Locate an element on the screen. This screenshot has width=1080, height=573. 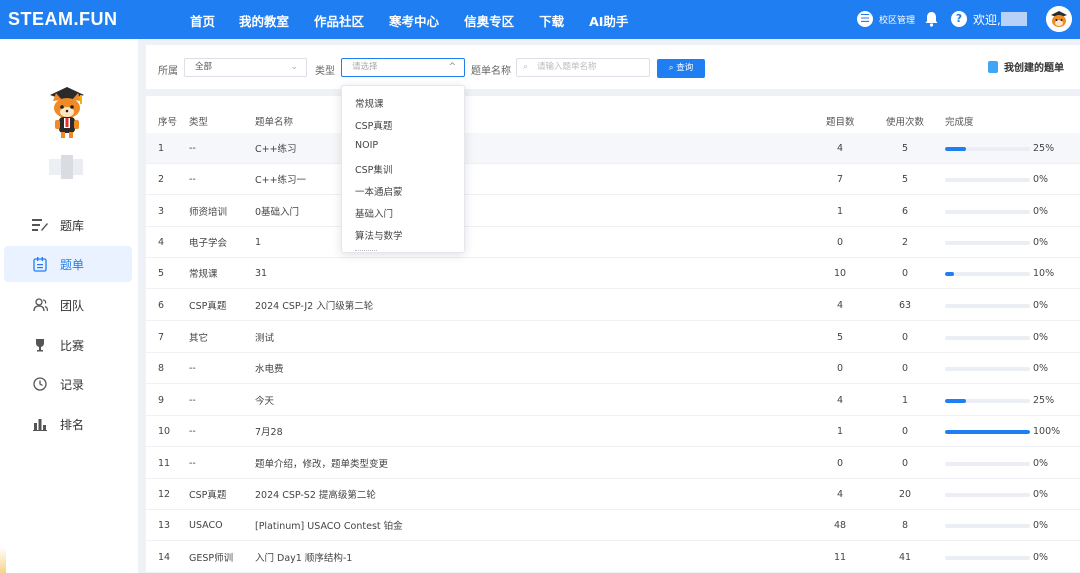
list-name-input: ⌕ 请输入题单名称 is located at coordinates (583, 67).